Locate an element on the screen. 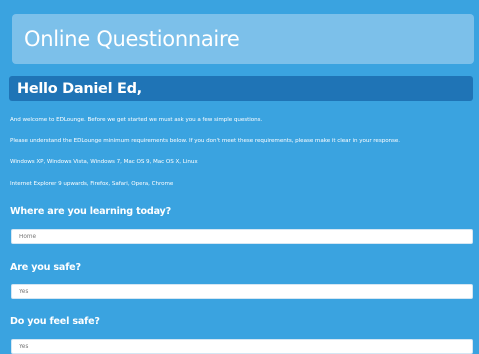 The height and width of the screenshot is (354, 479). page-title: Online Questionnaire is located at coordinates (132, 39).